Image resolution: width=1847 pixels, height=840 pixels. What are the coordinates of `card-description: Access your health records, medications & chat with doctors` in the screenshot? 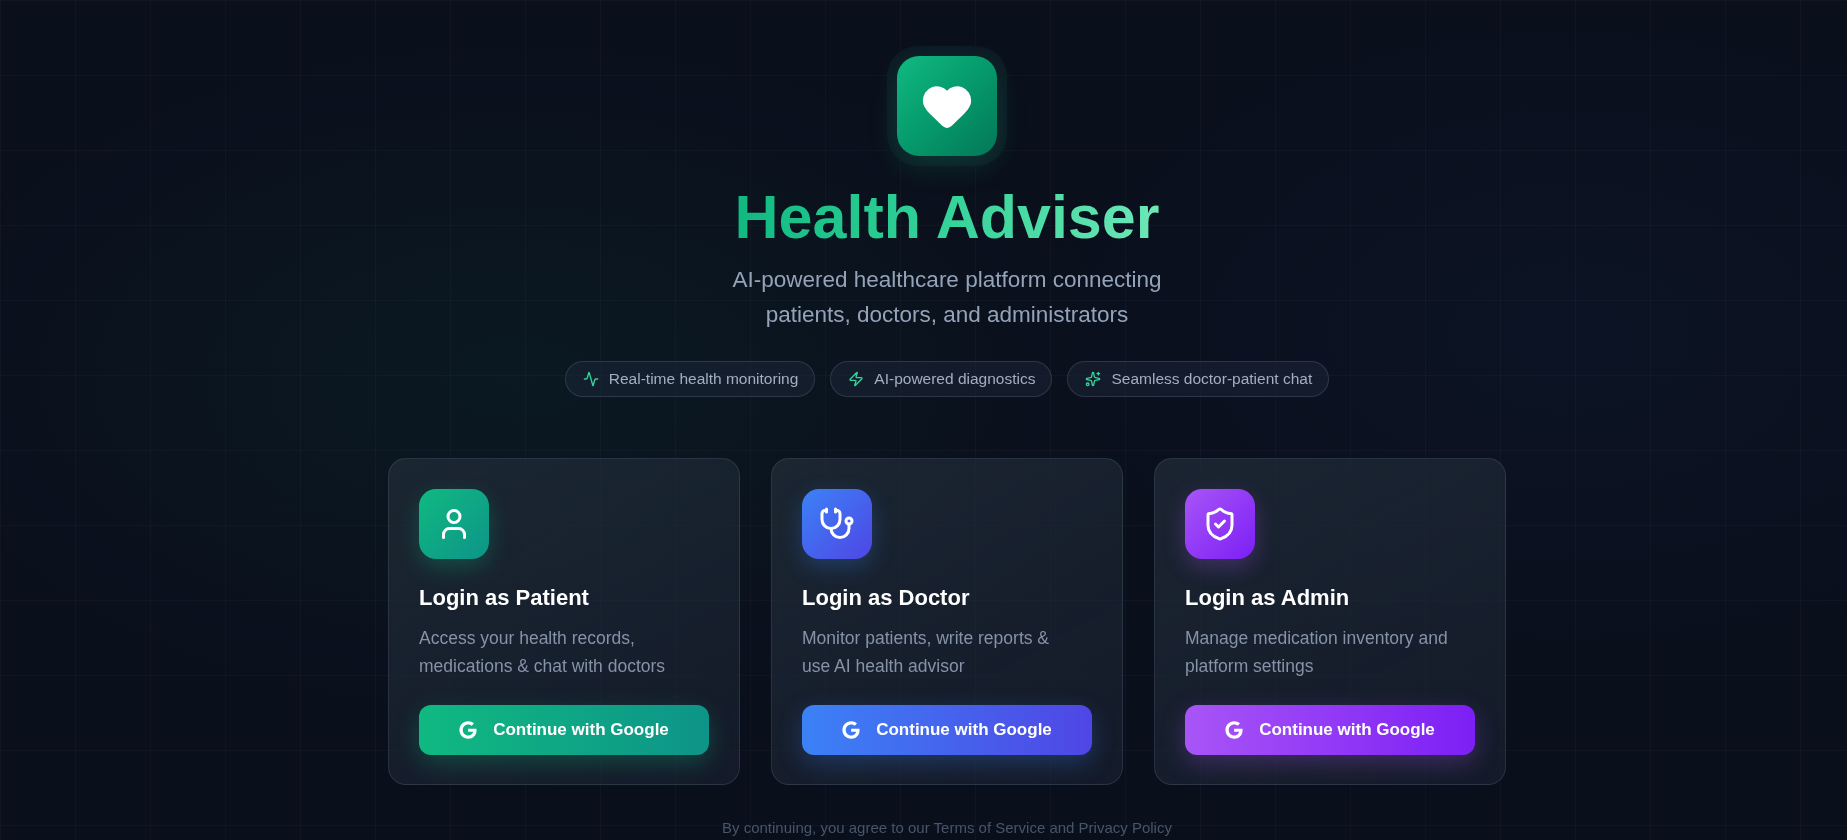 It's located at (543, 652).